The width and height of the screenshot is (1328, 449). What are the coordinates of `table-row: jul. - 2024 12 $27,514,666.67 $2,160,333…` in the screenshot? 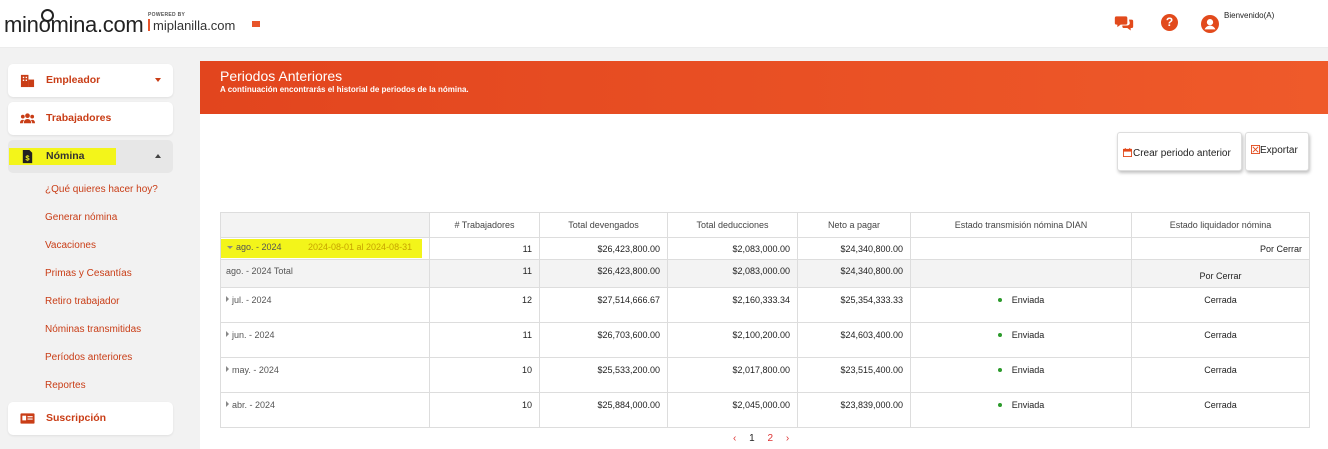 It's located at (765, 305).